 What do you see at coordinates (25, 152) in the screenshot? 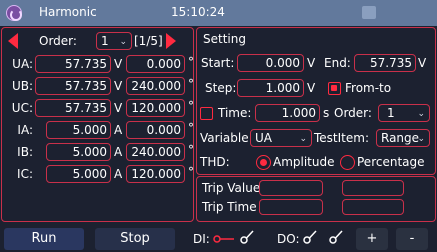
I see `channel-label: IB:` at bounding box center [25, 152].